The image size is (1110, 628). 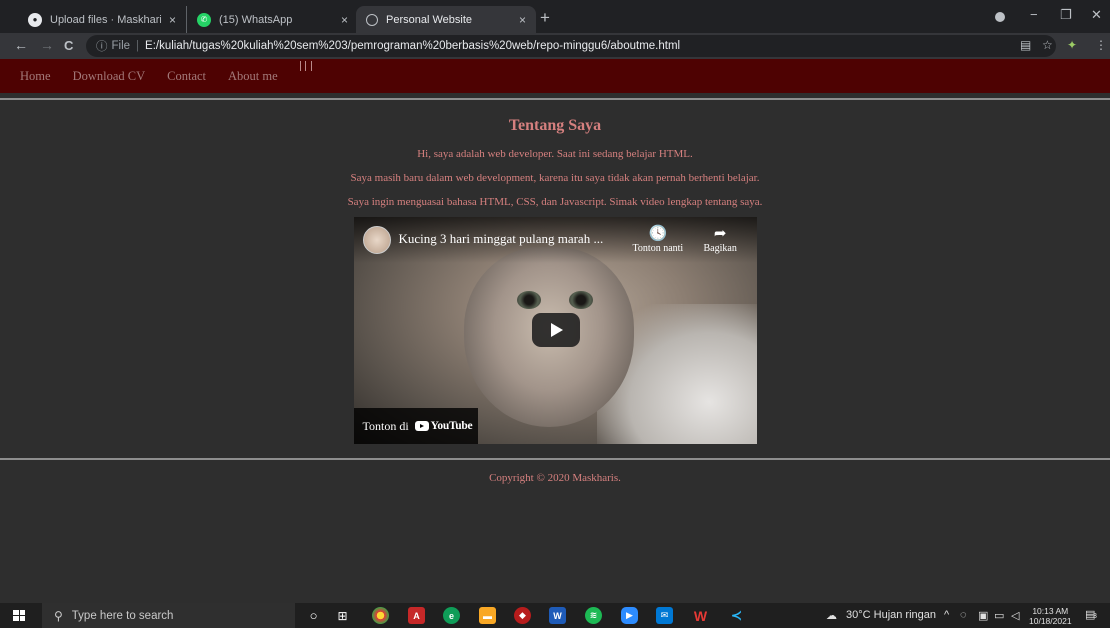 What do you see at coordinates (313, 615) in the screenshot?
I see `cortana-icon: ○` at bounding box center [313, 615].